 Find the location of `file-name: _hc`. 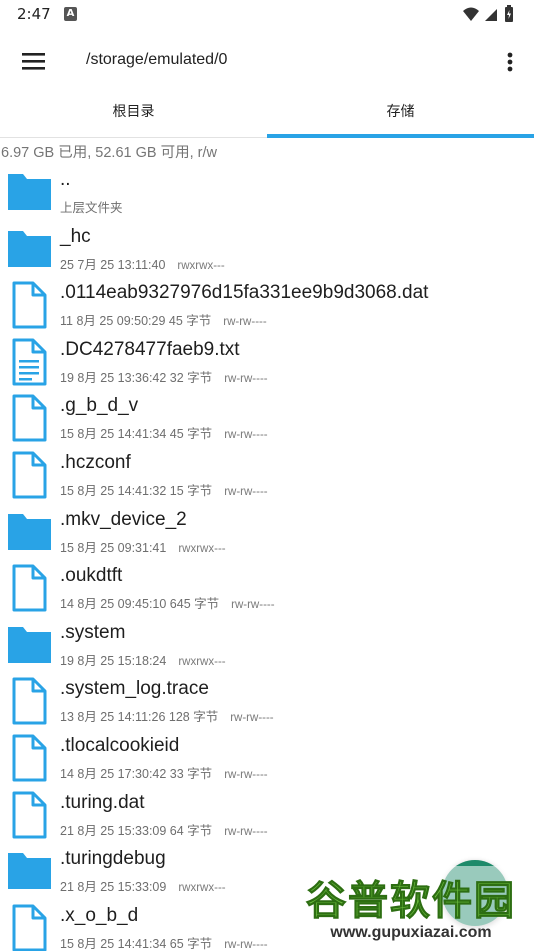

file-name: _hc is located at coordinates (75, 236).